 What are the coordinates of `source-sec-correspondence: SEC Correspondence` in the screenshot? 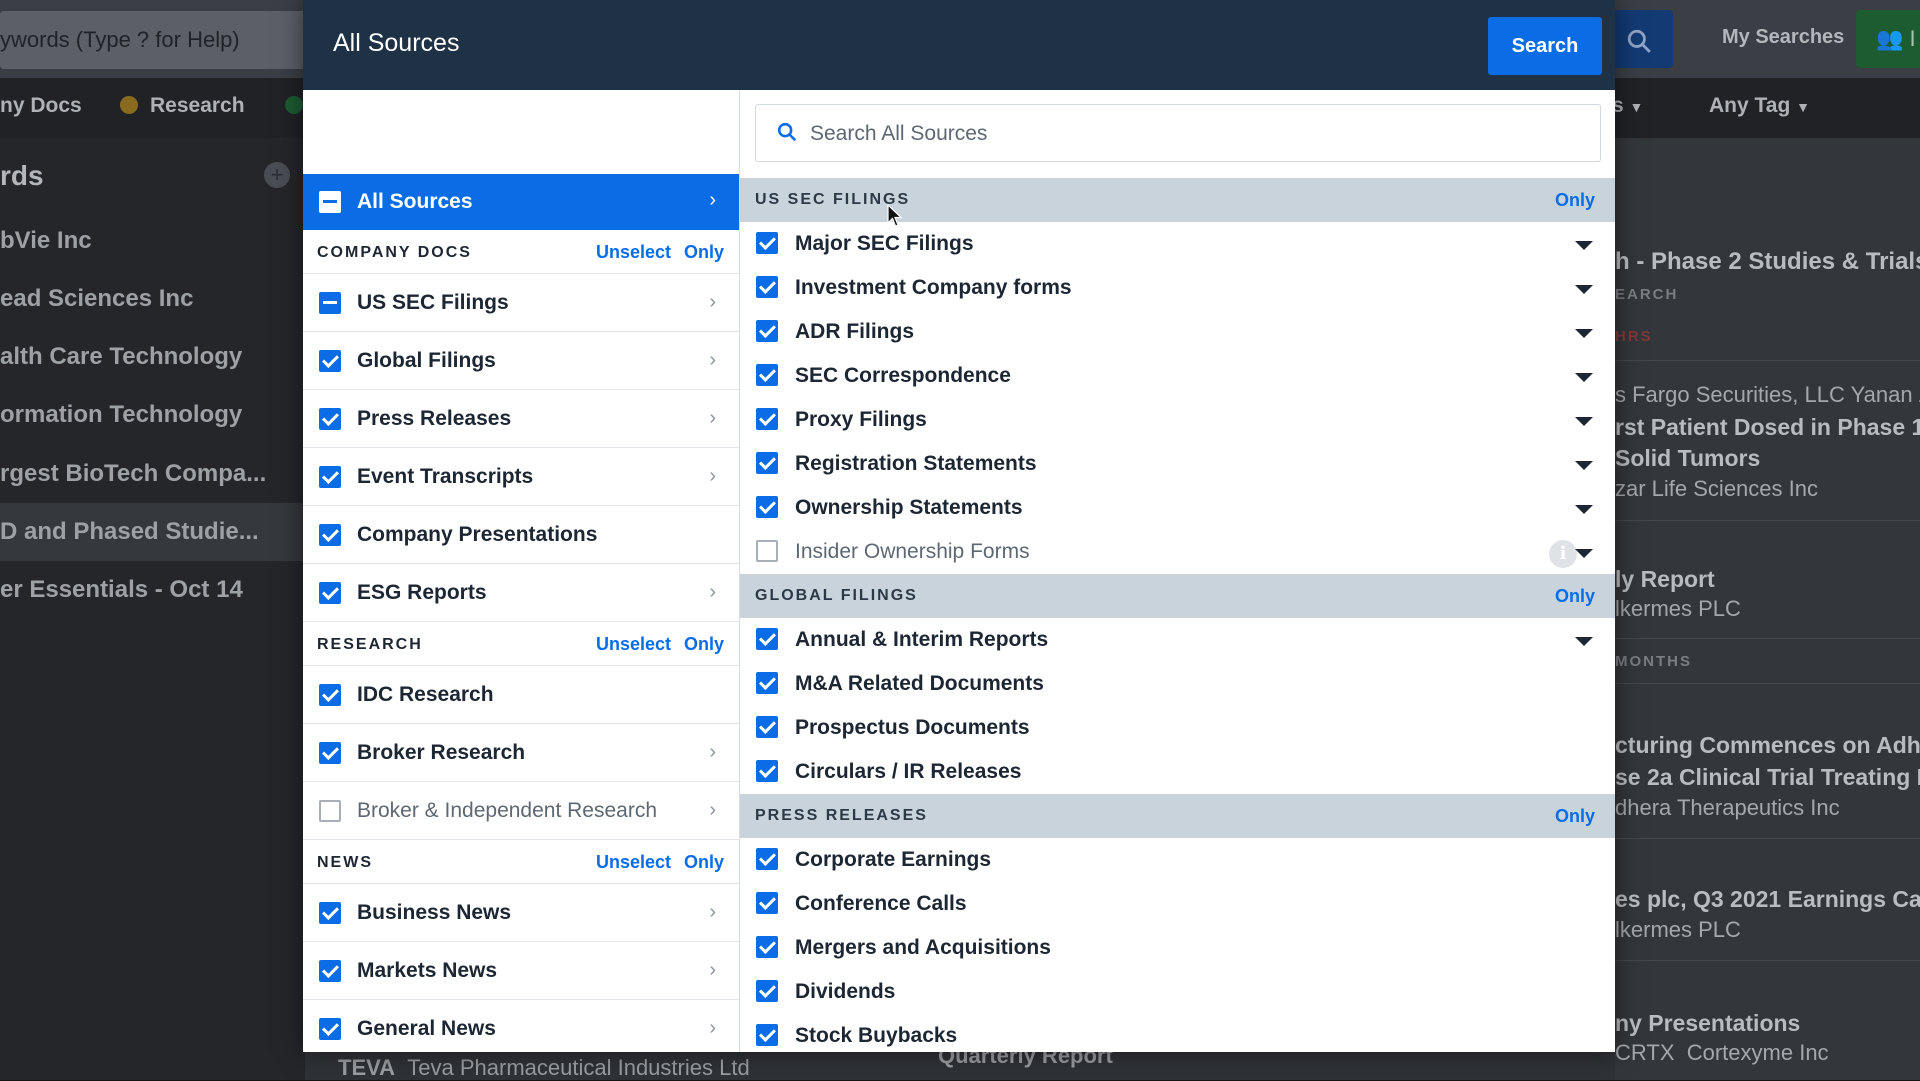 It's located at (1177, 376).